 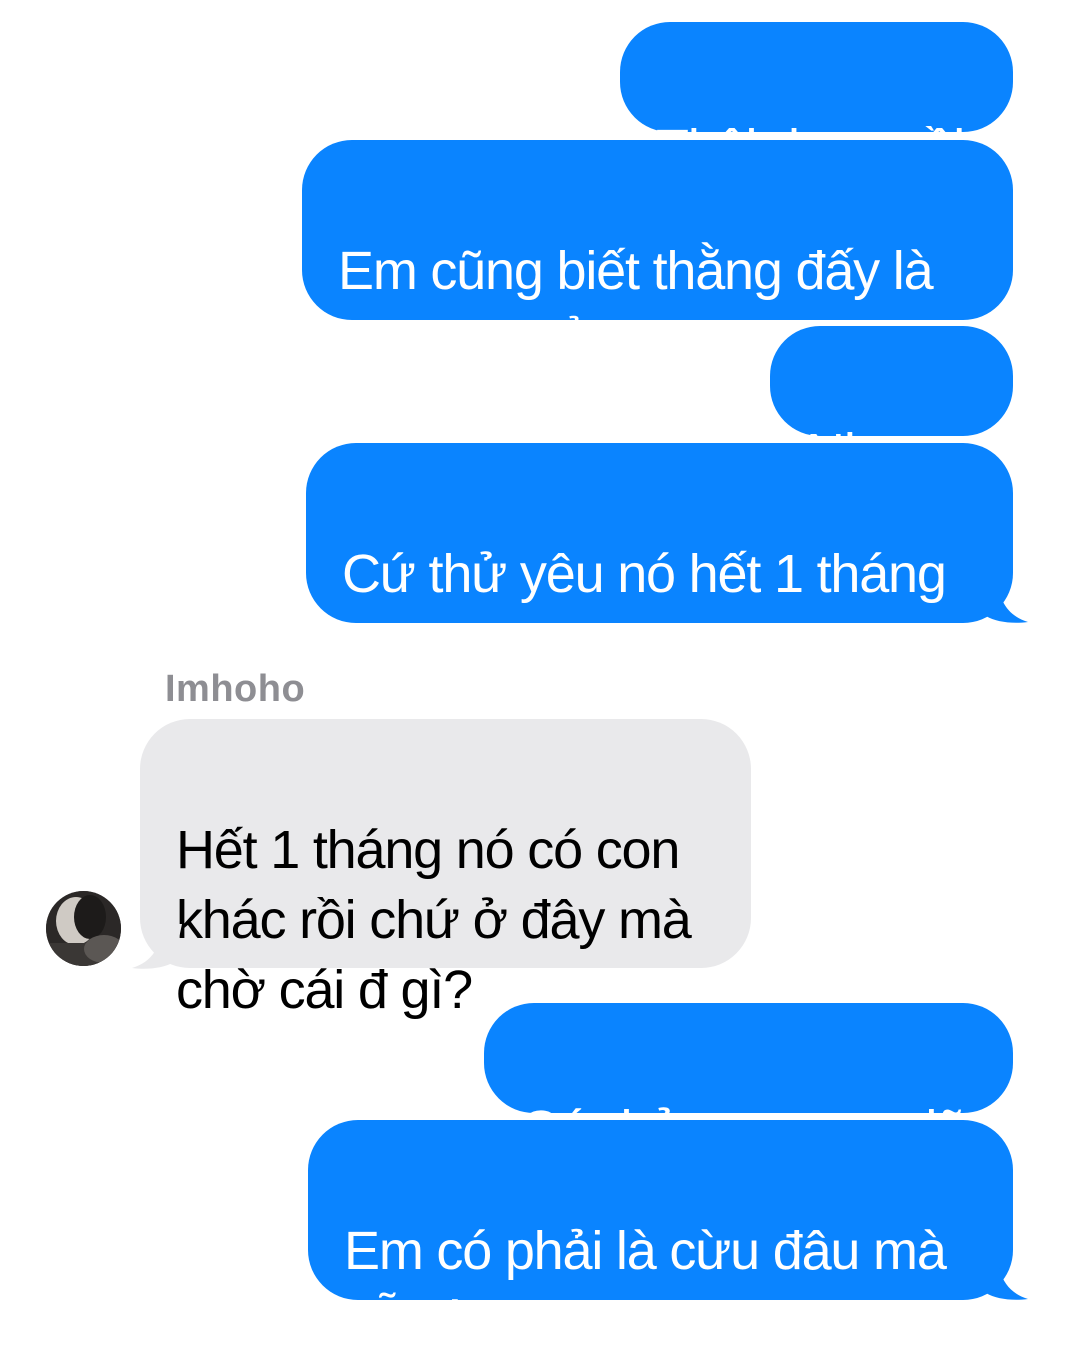 I want to click on avatar, so click(x=83, y=928).